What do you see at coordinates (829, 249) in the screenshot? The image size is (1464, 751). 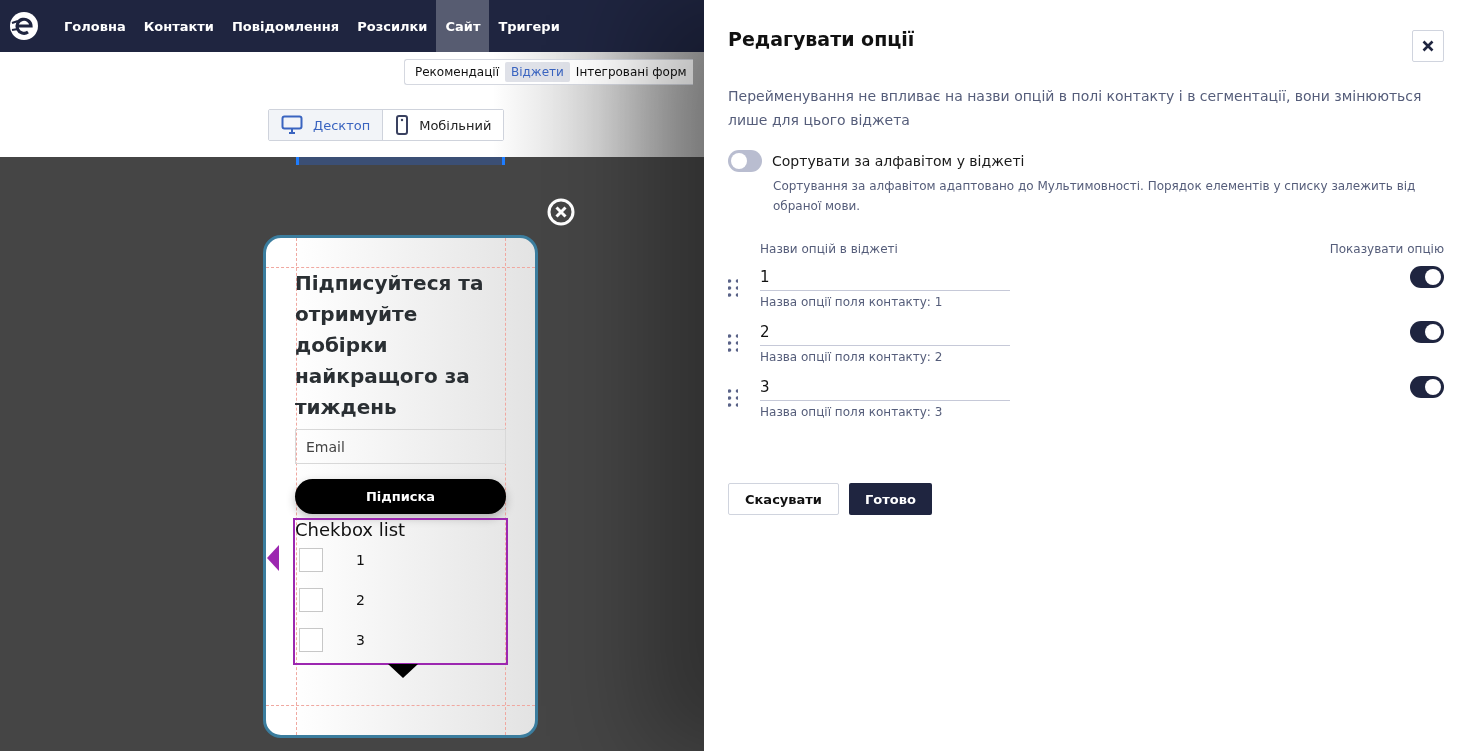 I see `column-header: Назви опцій в віджеті` at bounding box center [829, 249].